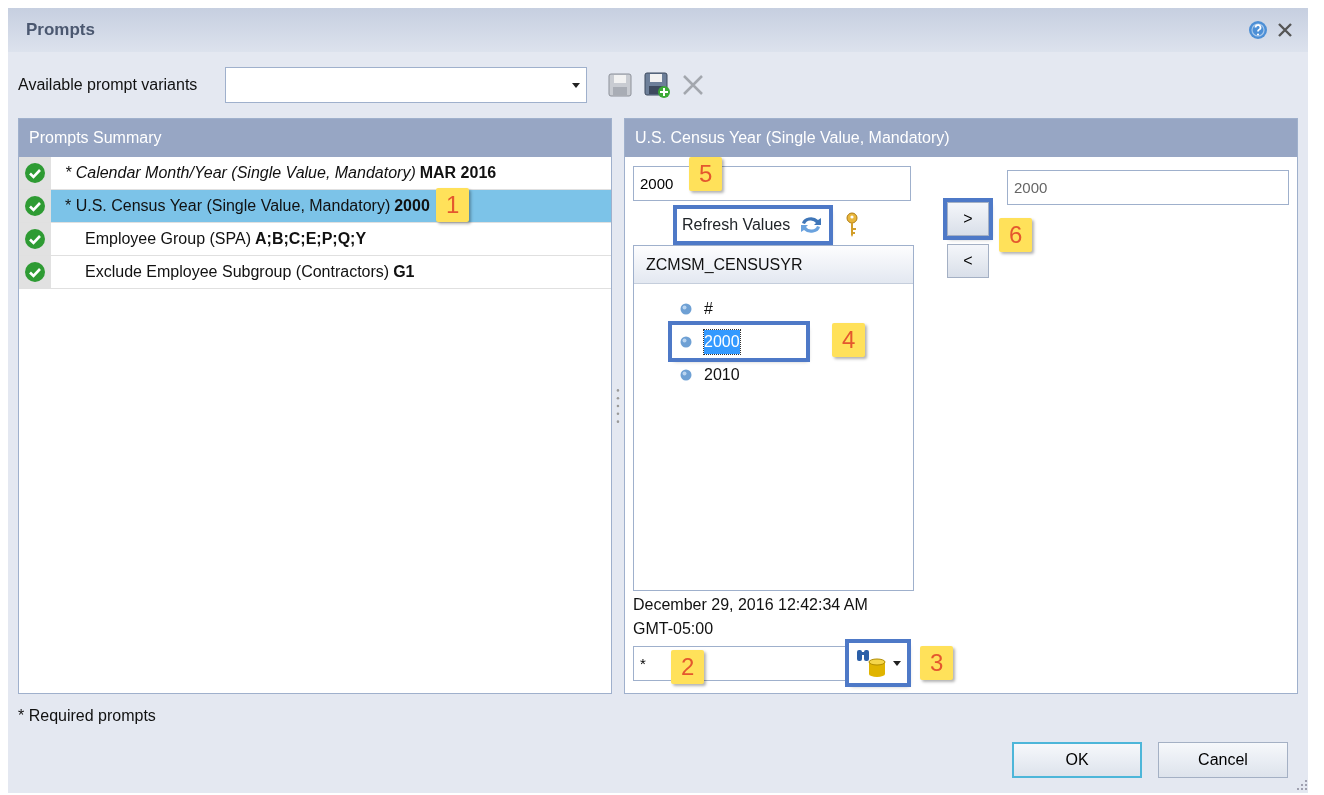 The image size is (1324, 795). Describe the element at coordinates (739, 374) in the screenshot. I see `list-item: 2010` at that location.